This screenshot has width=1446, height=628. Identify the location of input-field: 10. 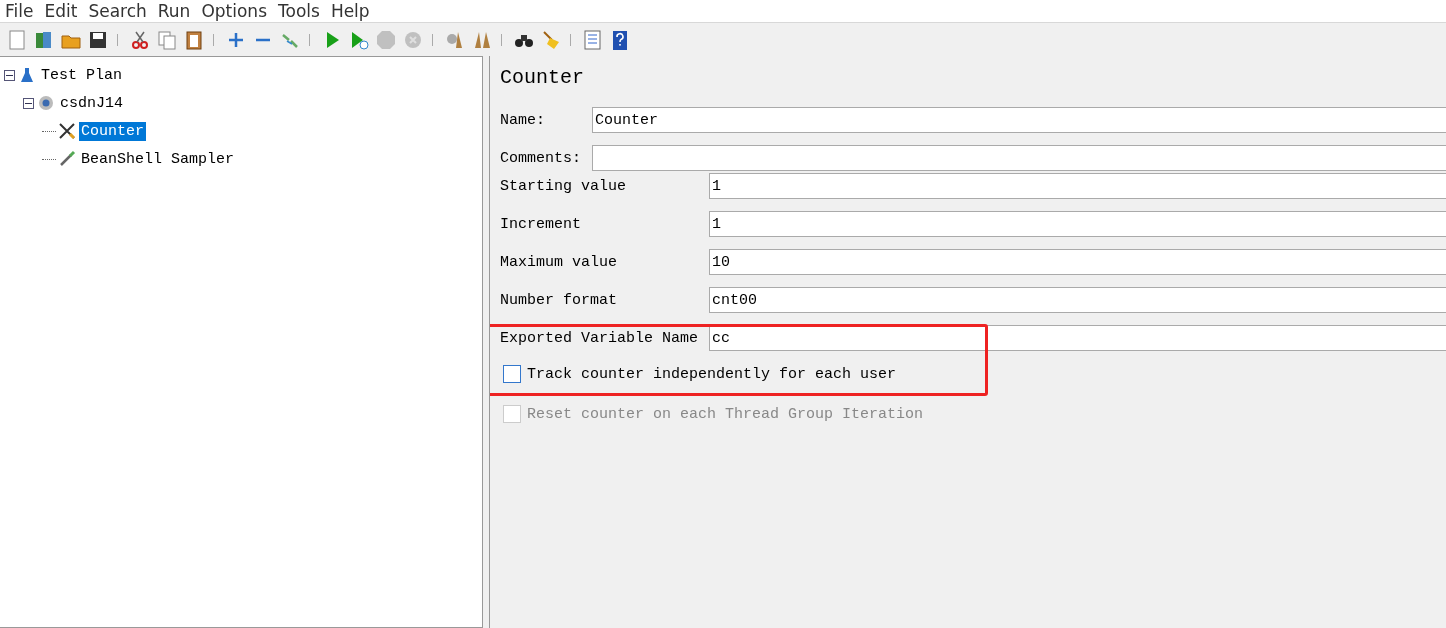
(1077, 262).